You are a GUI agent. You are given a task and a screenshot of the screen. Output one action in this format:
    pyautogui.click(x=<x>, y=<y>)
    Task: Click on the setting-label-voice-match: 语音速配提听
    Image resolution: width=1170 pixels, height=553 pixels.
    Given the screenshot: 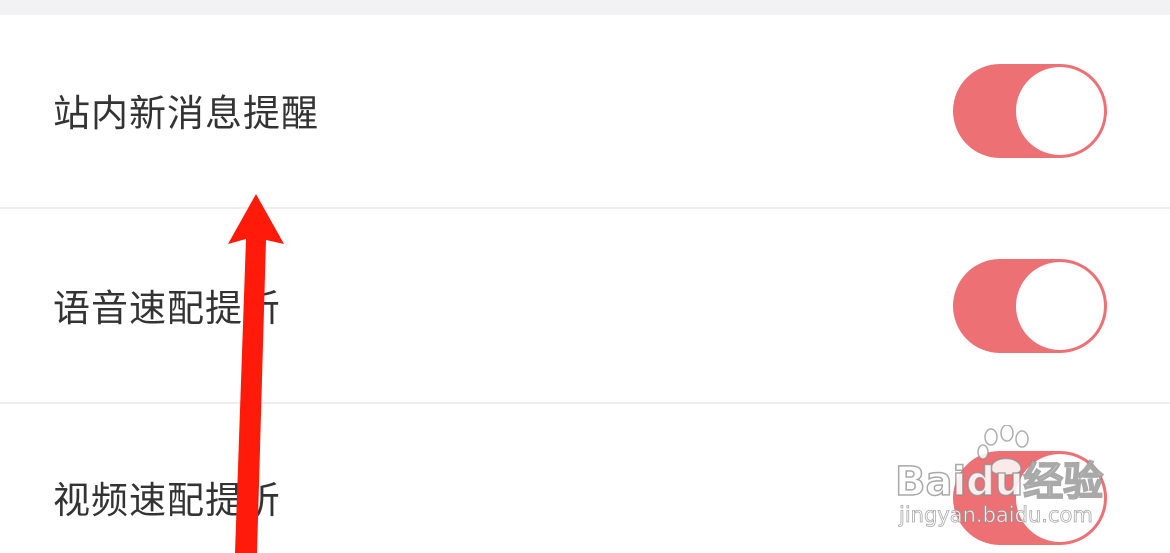 What is the action you would take?
    pyautogui.click(x=167, y=308)
    